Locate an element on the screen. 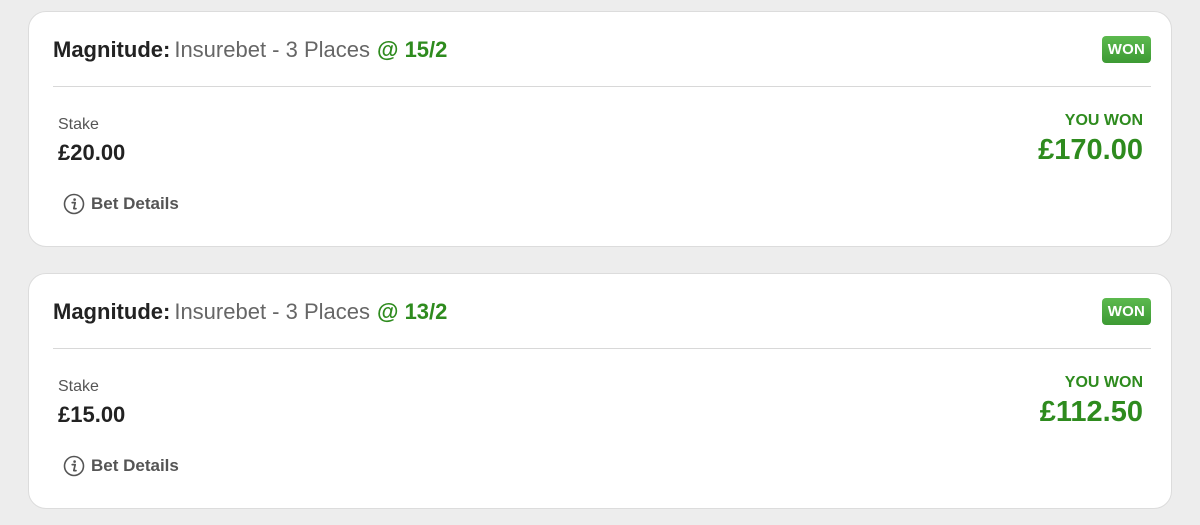 The height and width of the screenshot is (525, 1200). bet-header: Magnitude: Insurebet - 3 Places @ 13/2 is located at coordinates (250, 312).